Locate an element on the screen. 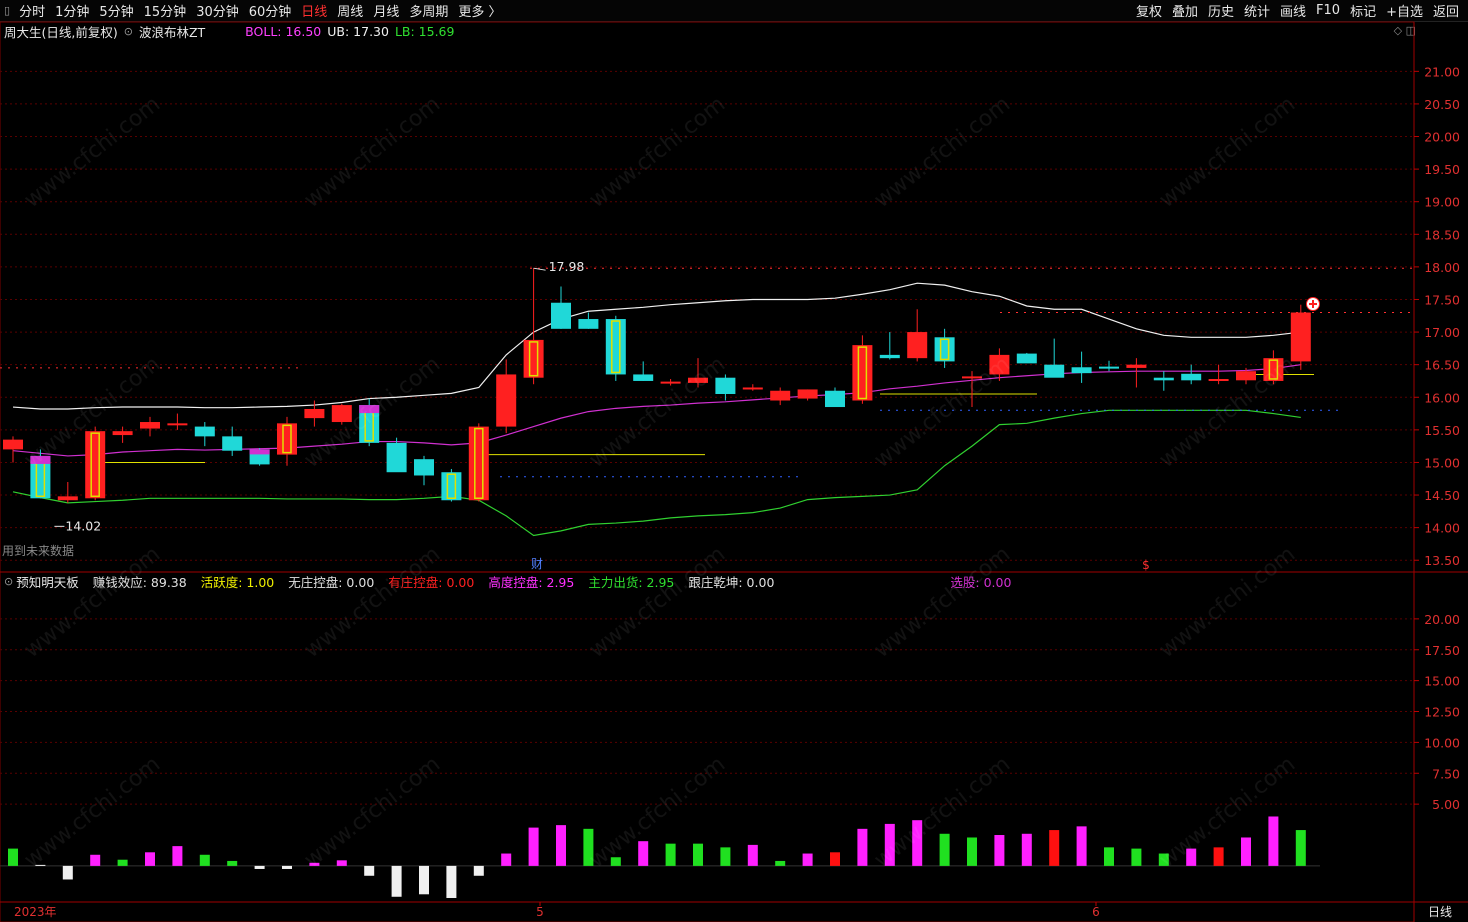 This screenshot has width=1468, height=922. y-tick-label: 14.00 is located at coordinates (1442, 528).